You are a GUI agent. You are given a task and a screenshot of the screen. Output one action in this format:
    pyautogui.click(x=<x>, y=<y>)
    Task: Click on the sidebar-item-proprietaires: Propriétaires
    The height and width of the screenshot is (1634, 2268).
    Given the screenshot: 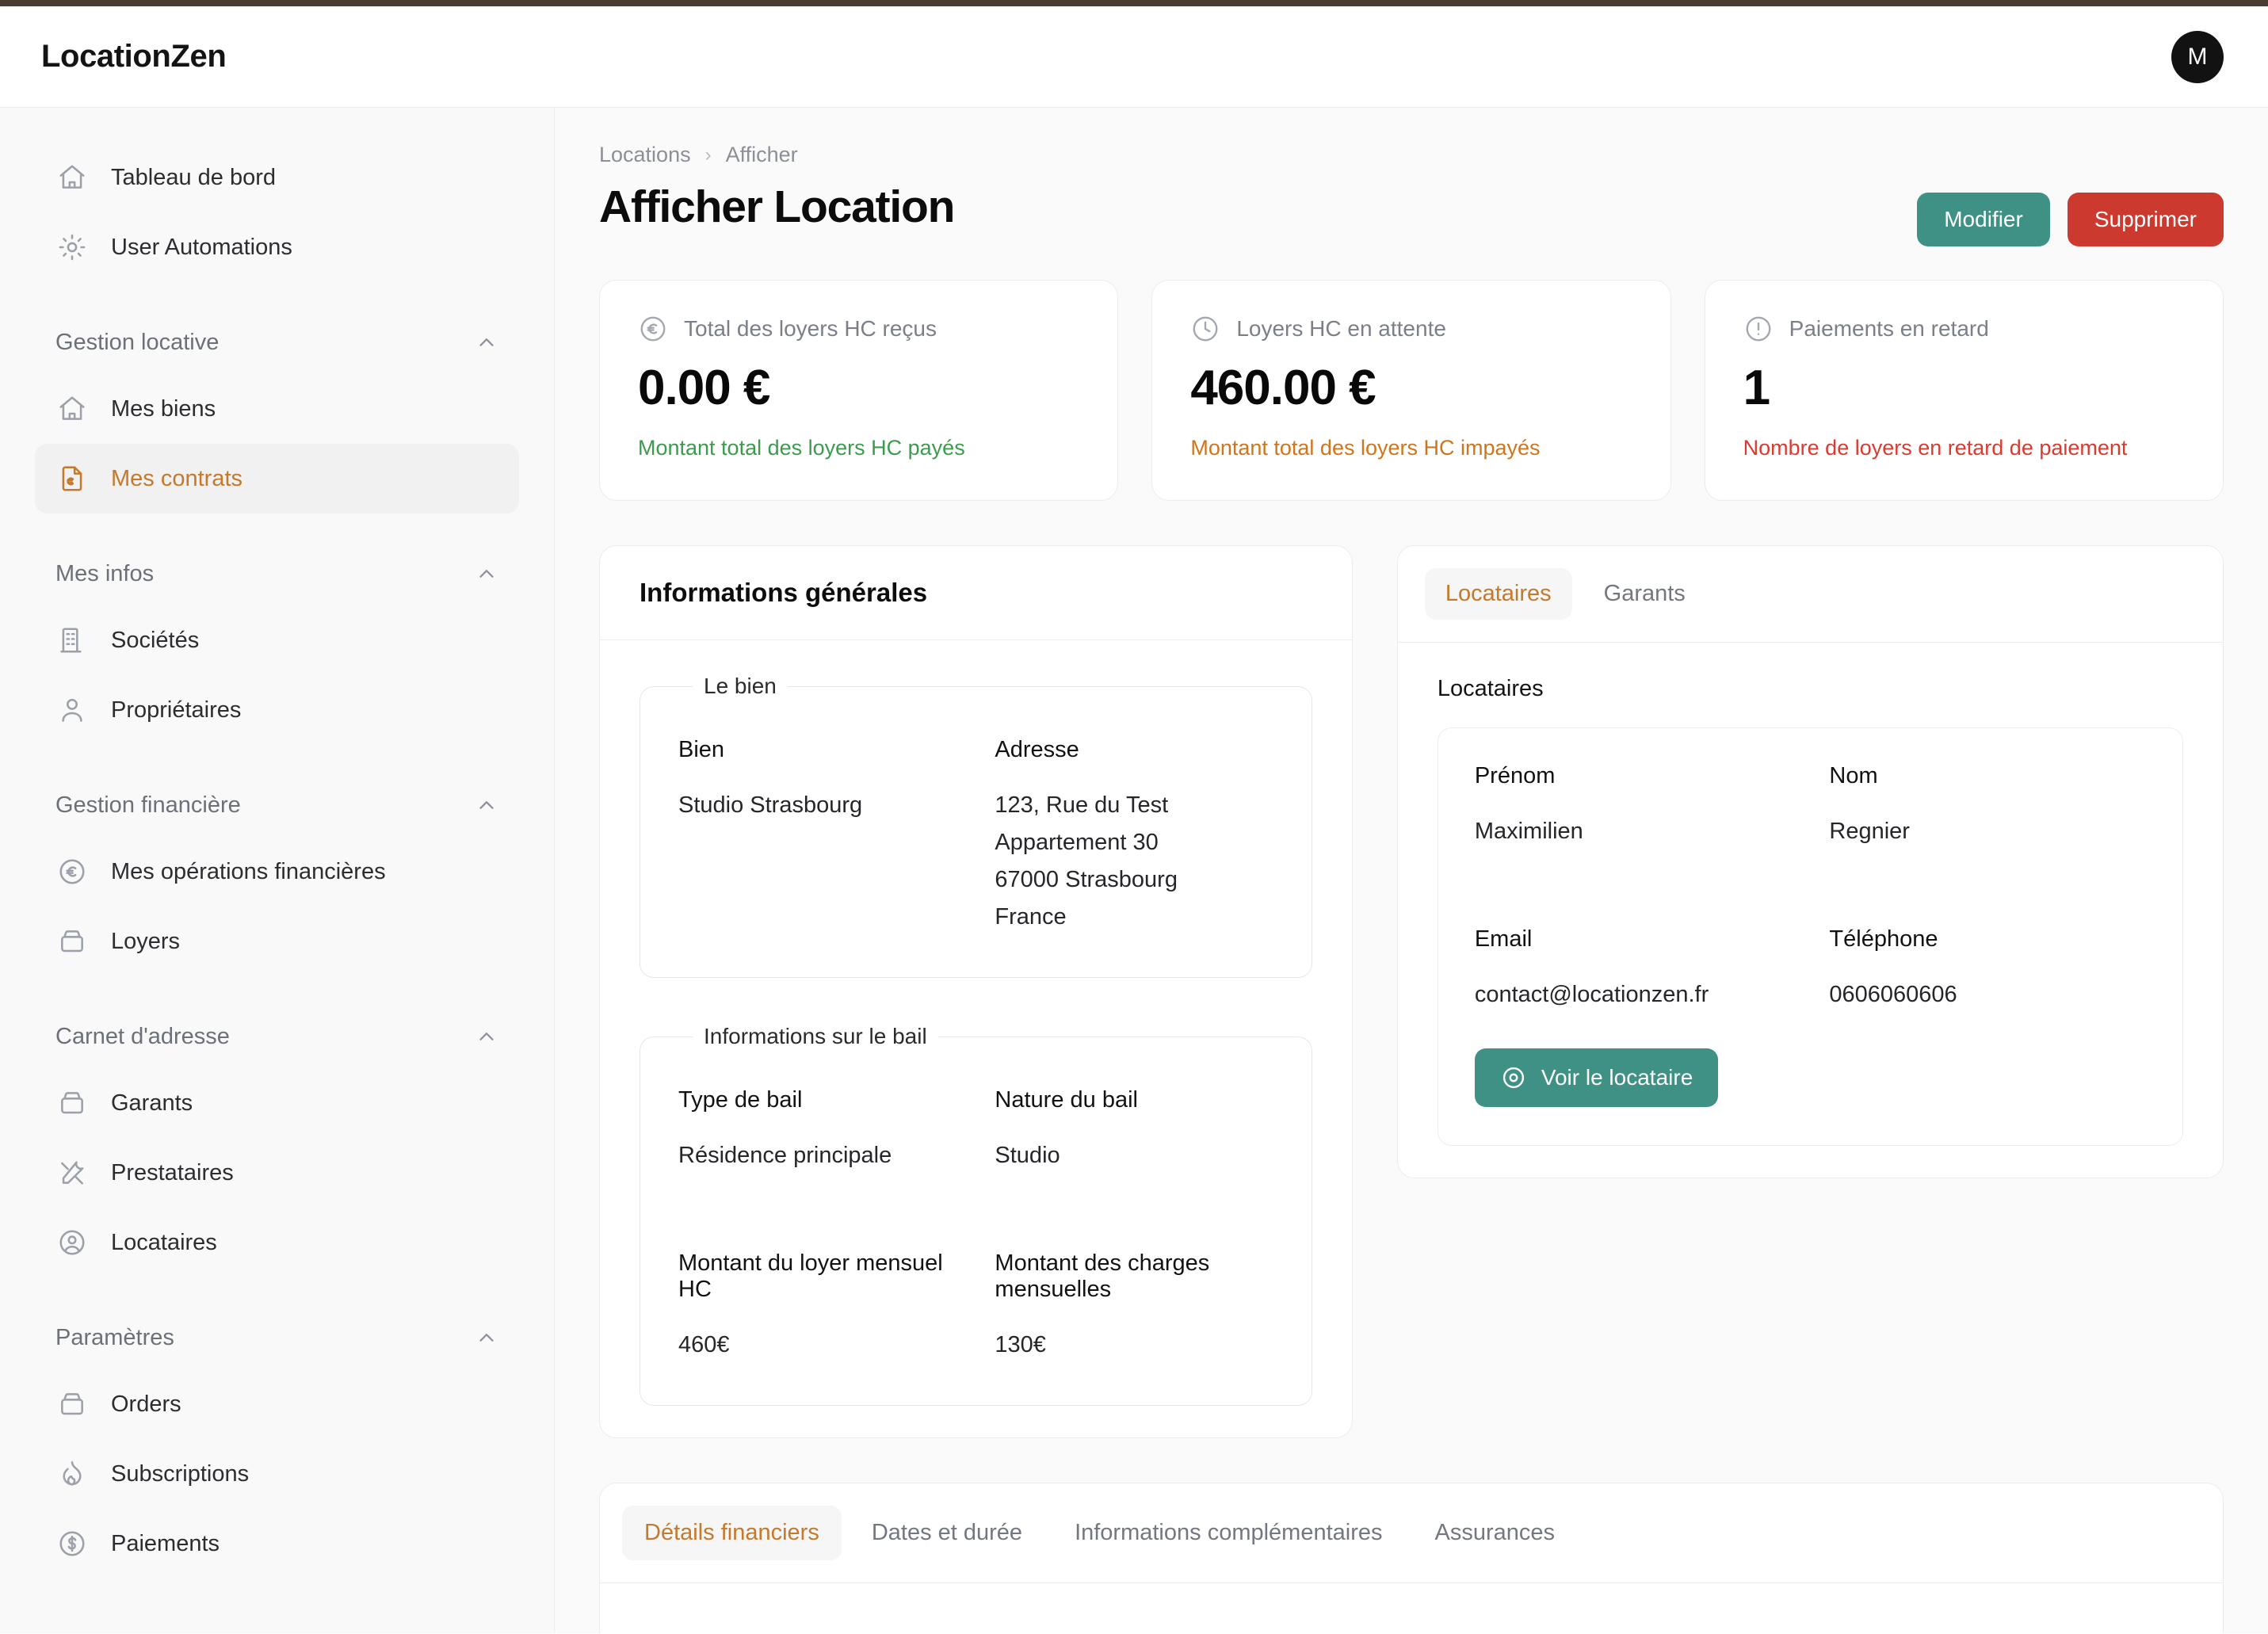 What is the action you would take?
    pyautogui.click(x=277, y=710)
    